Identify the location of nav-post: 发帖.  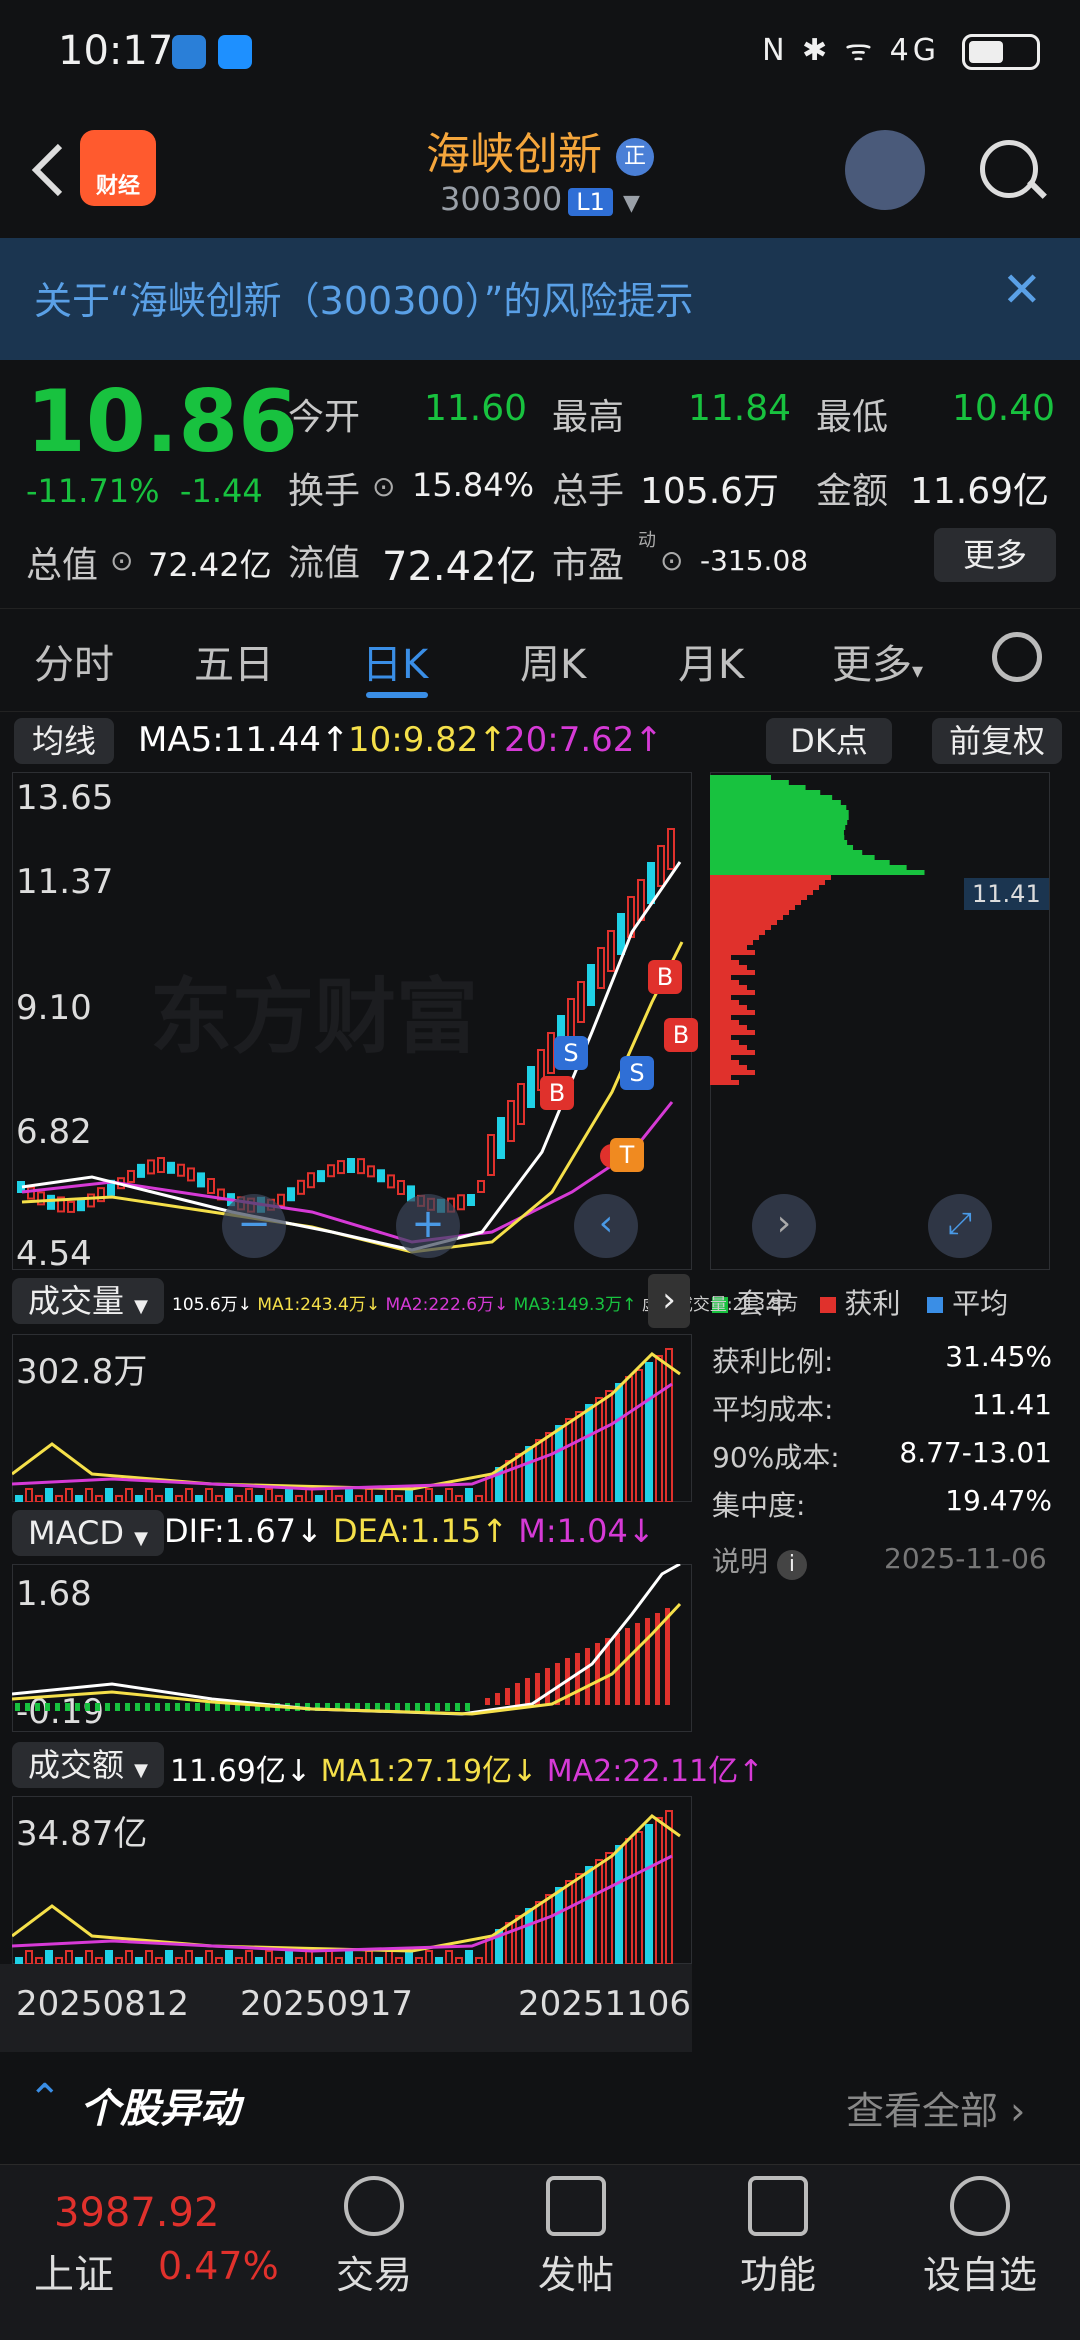
(576, 2271).